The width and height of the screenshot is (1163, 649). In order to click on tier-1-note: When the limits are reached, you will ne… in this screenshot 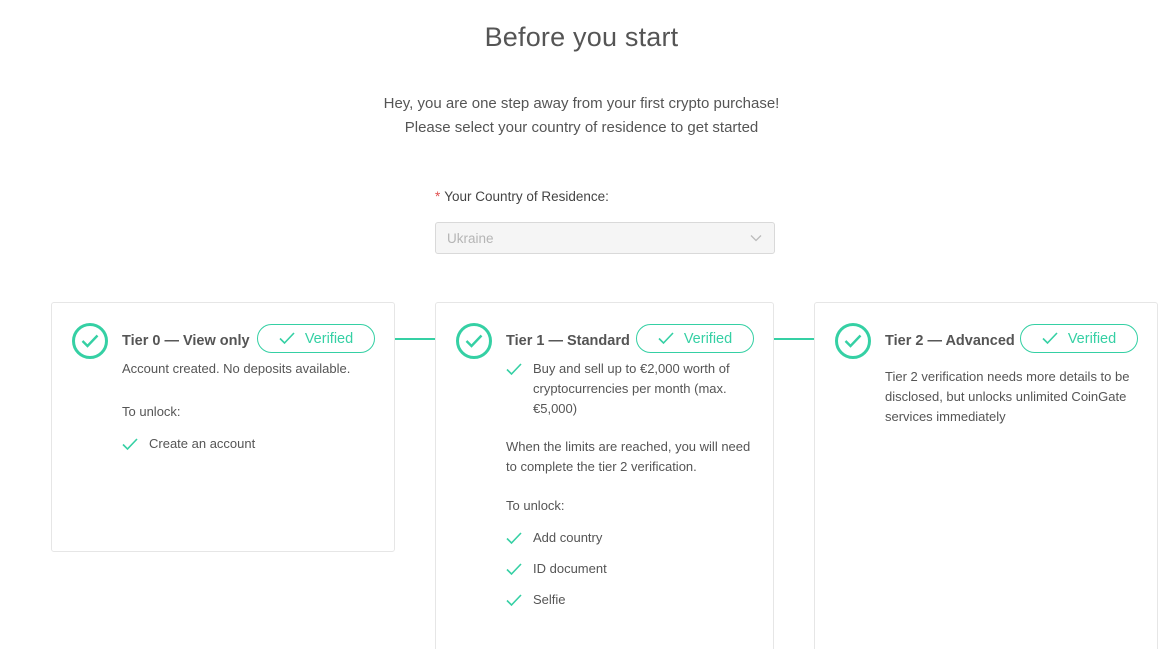, I will do `click(628, 456)`.